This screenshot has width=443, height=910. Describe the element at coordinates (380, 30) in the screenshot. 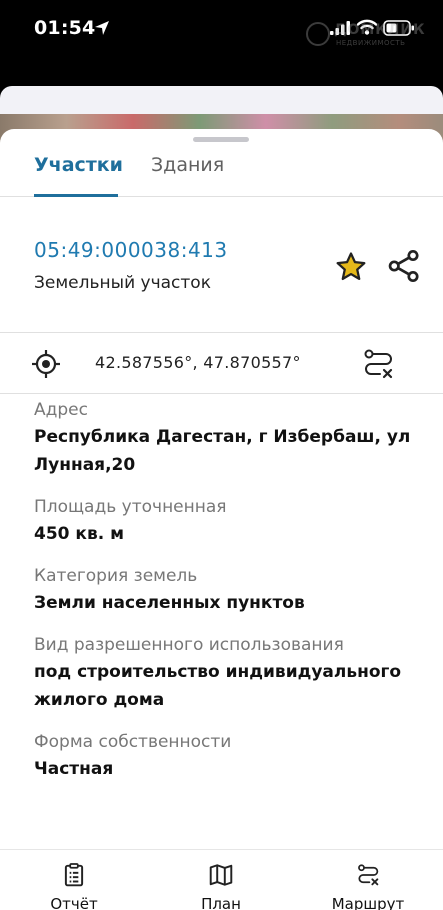

I see `watermark-brand: ДОМКЛИК` at that location.